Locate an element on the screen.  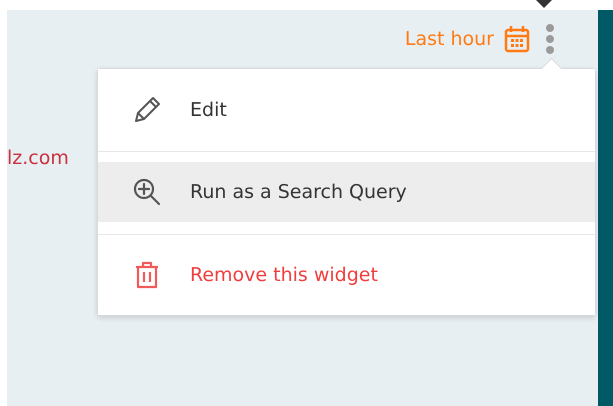
caret-icon is located at coordinates (544, 4).